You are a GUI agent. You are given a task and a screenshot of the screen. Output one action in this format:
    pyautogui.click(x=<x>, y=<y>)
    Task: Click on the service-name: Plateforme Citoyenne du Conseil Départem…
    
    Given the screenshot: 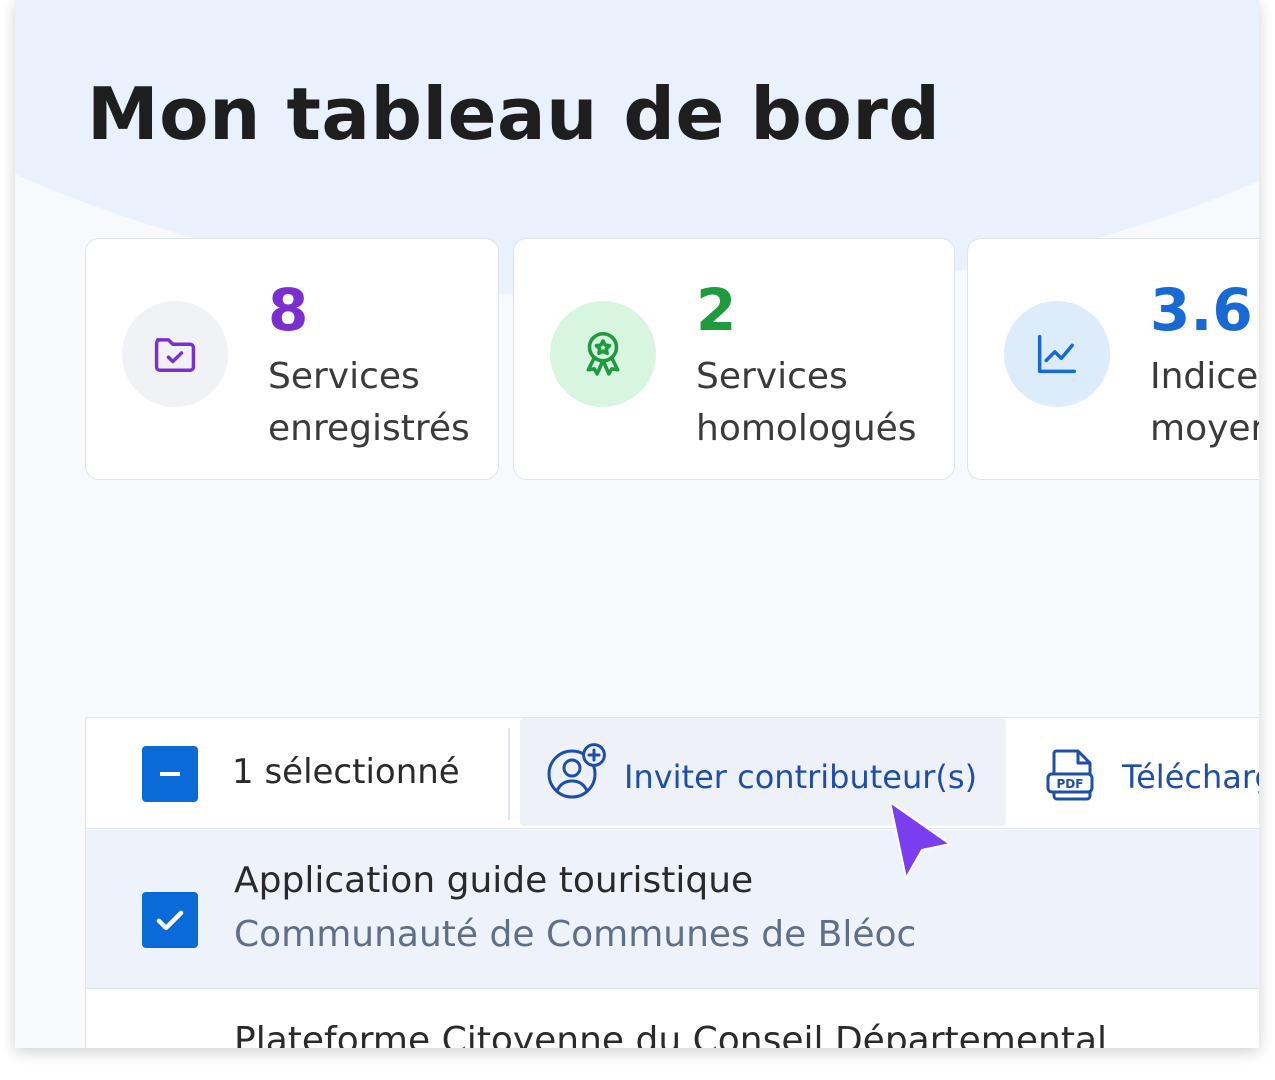 What is the action you would take?
    pyautogui.click(x=671, y=1034)
    